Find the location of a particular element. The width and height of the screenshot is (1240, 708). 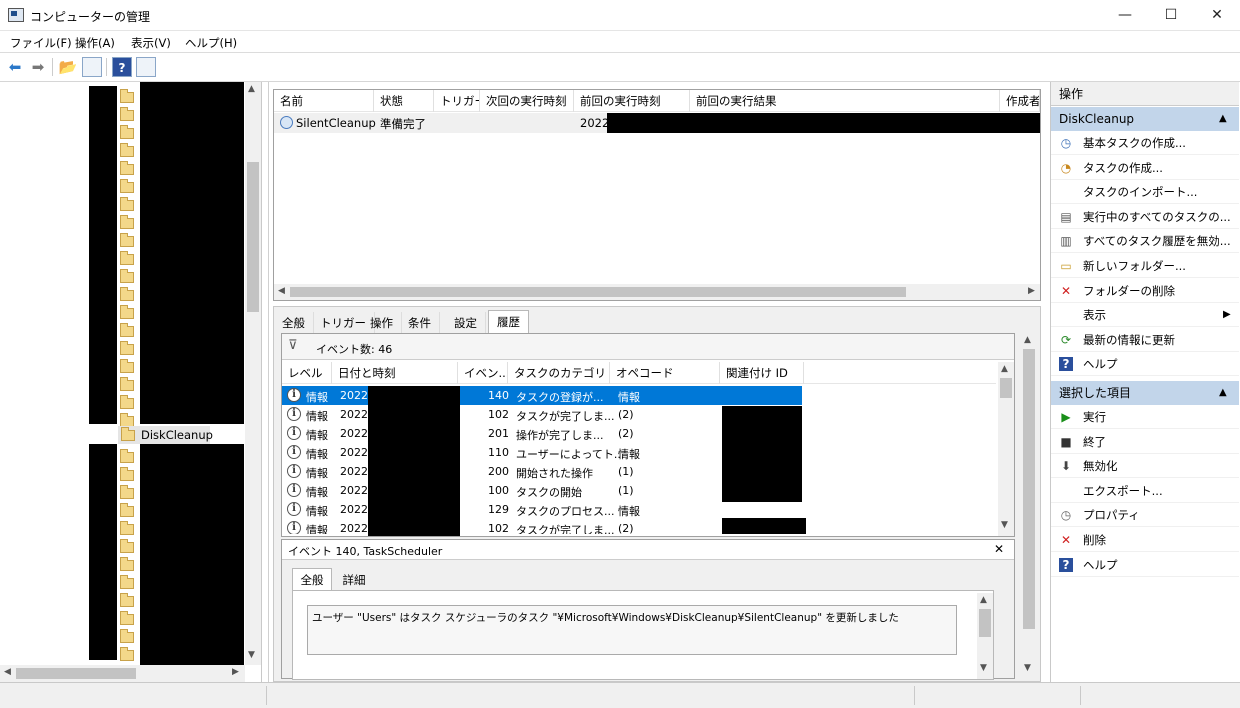

task-list-horizontal-scrollbar: ◀ ▶ is located at coordinates (657, 292).